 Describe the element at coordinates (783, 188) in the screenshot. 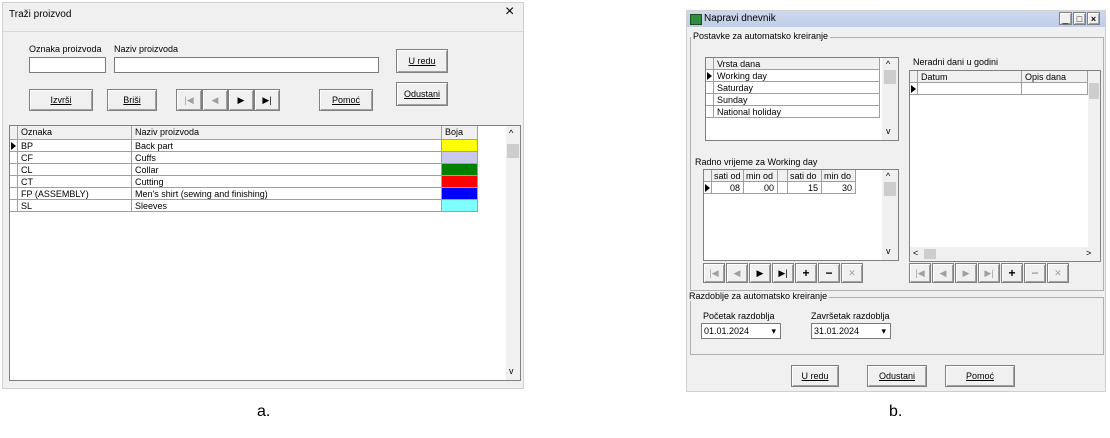

I see `worktime-cell` at that location.